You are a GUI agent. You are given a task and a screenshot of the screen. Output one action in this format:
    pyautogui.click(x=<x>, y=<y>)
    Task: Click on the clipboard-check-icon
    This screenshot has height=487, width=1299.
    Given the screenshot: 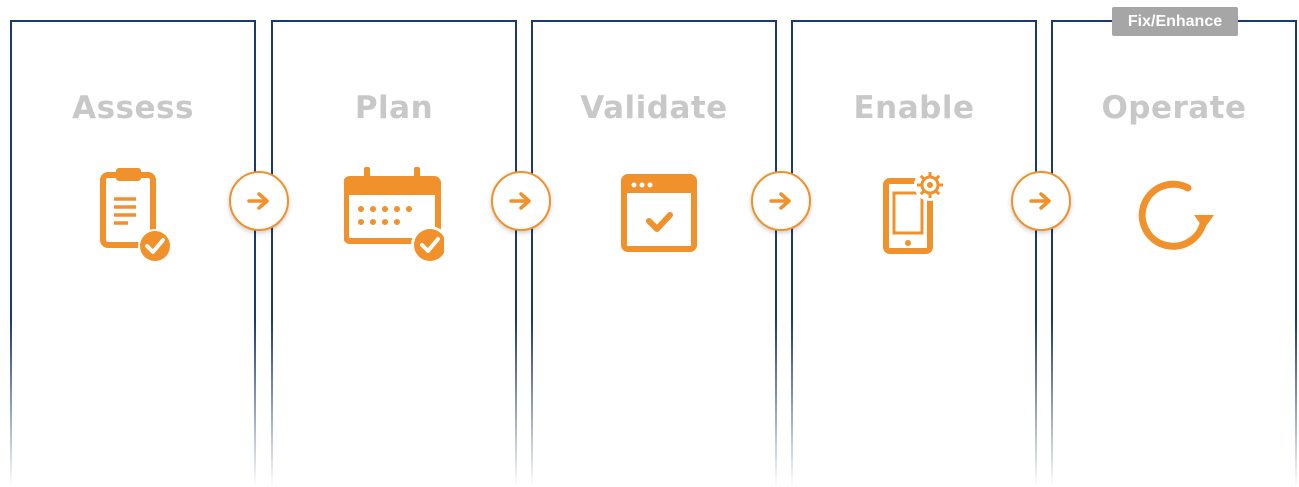 What is the action you would take?
    pyautogui.click(x=133, y=215)
    